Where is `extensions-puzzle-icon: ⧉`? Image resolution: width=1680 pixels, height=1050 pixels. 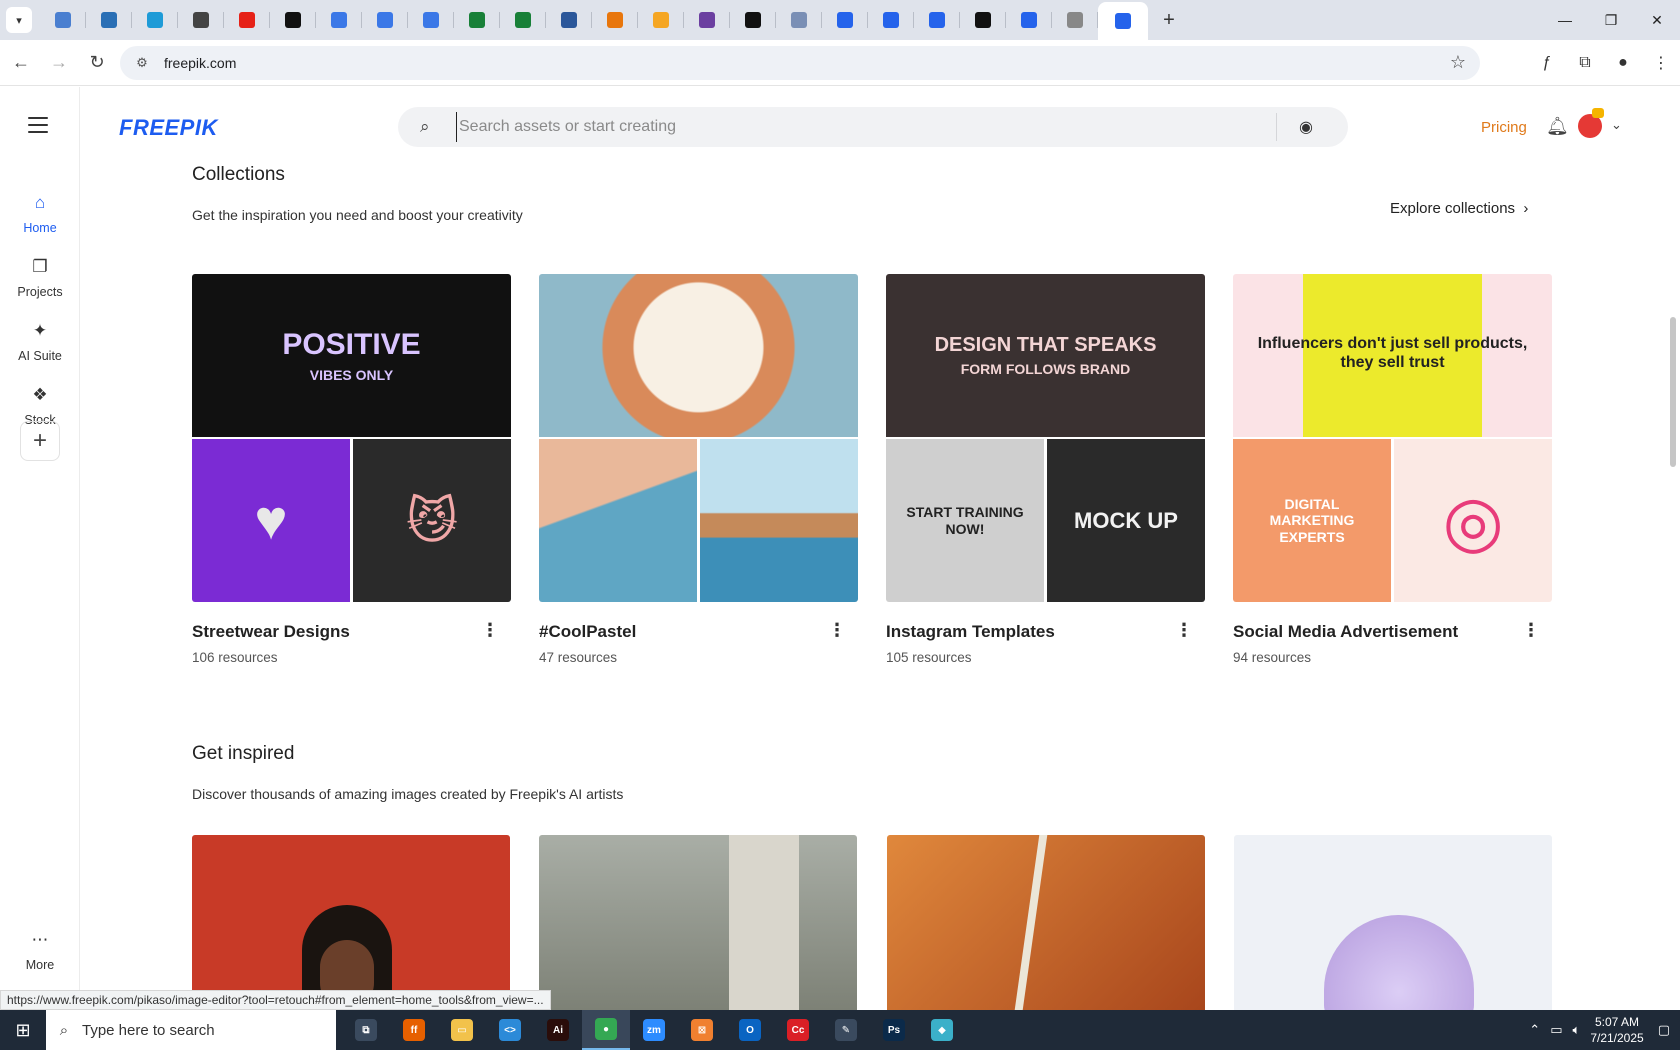 extensions-puzzle-icon: ⧉ is located at coordinates (1585, 63).